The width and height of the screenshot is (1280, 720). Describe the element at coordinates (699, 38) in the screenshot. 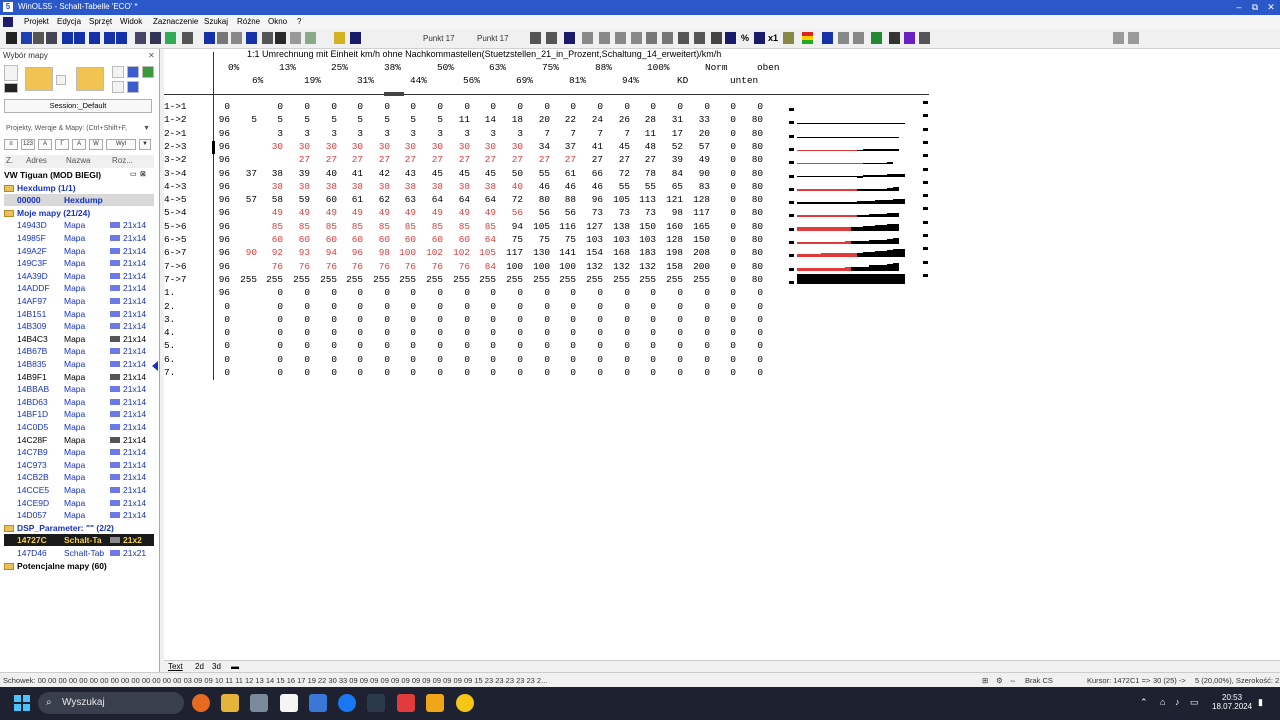

I see `size-button-icon` at that location.